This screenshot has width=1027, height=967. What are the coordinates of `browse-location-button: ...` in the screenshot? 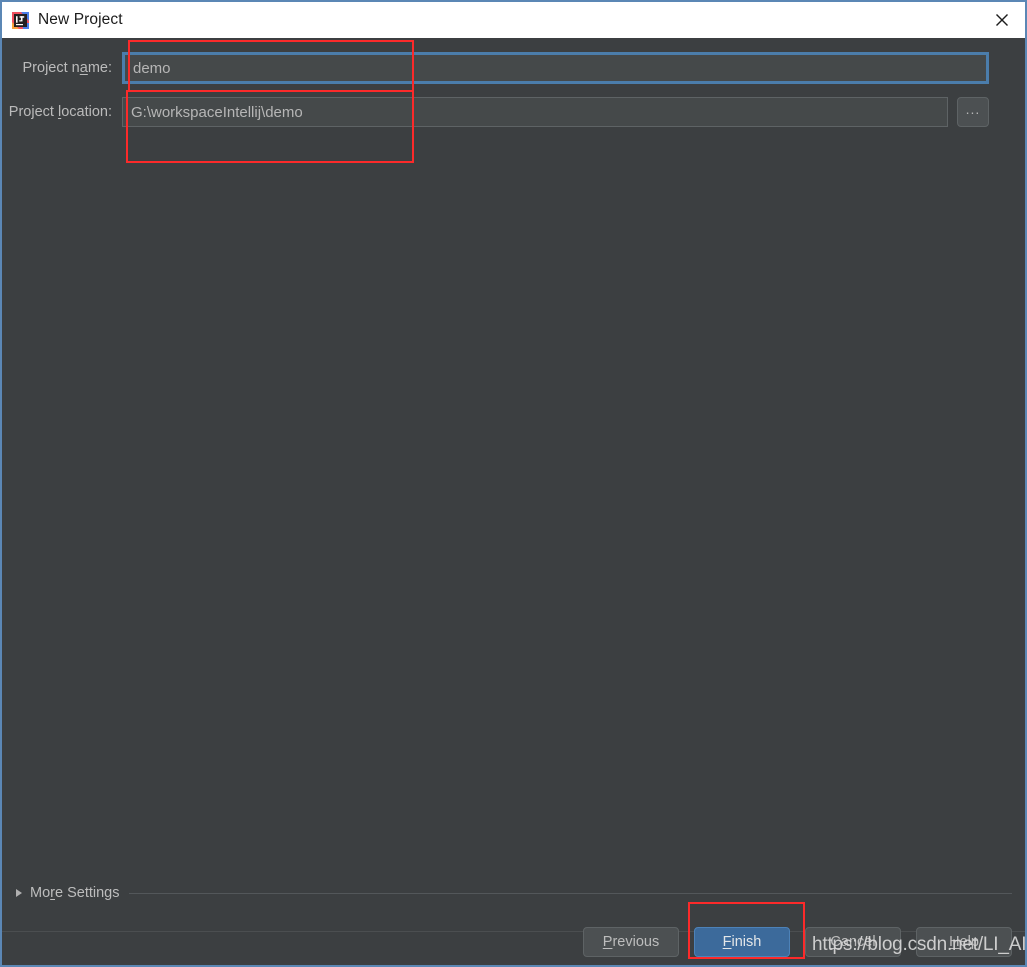 It's located at (973, 112).